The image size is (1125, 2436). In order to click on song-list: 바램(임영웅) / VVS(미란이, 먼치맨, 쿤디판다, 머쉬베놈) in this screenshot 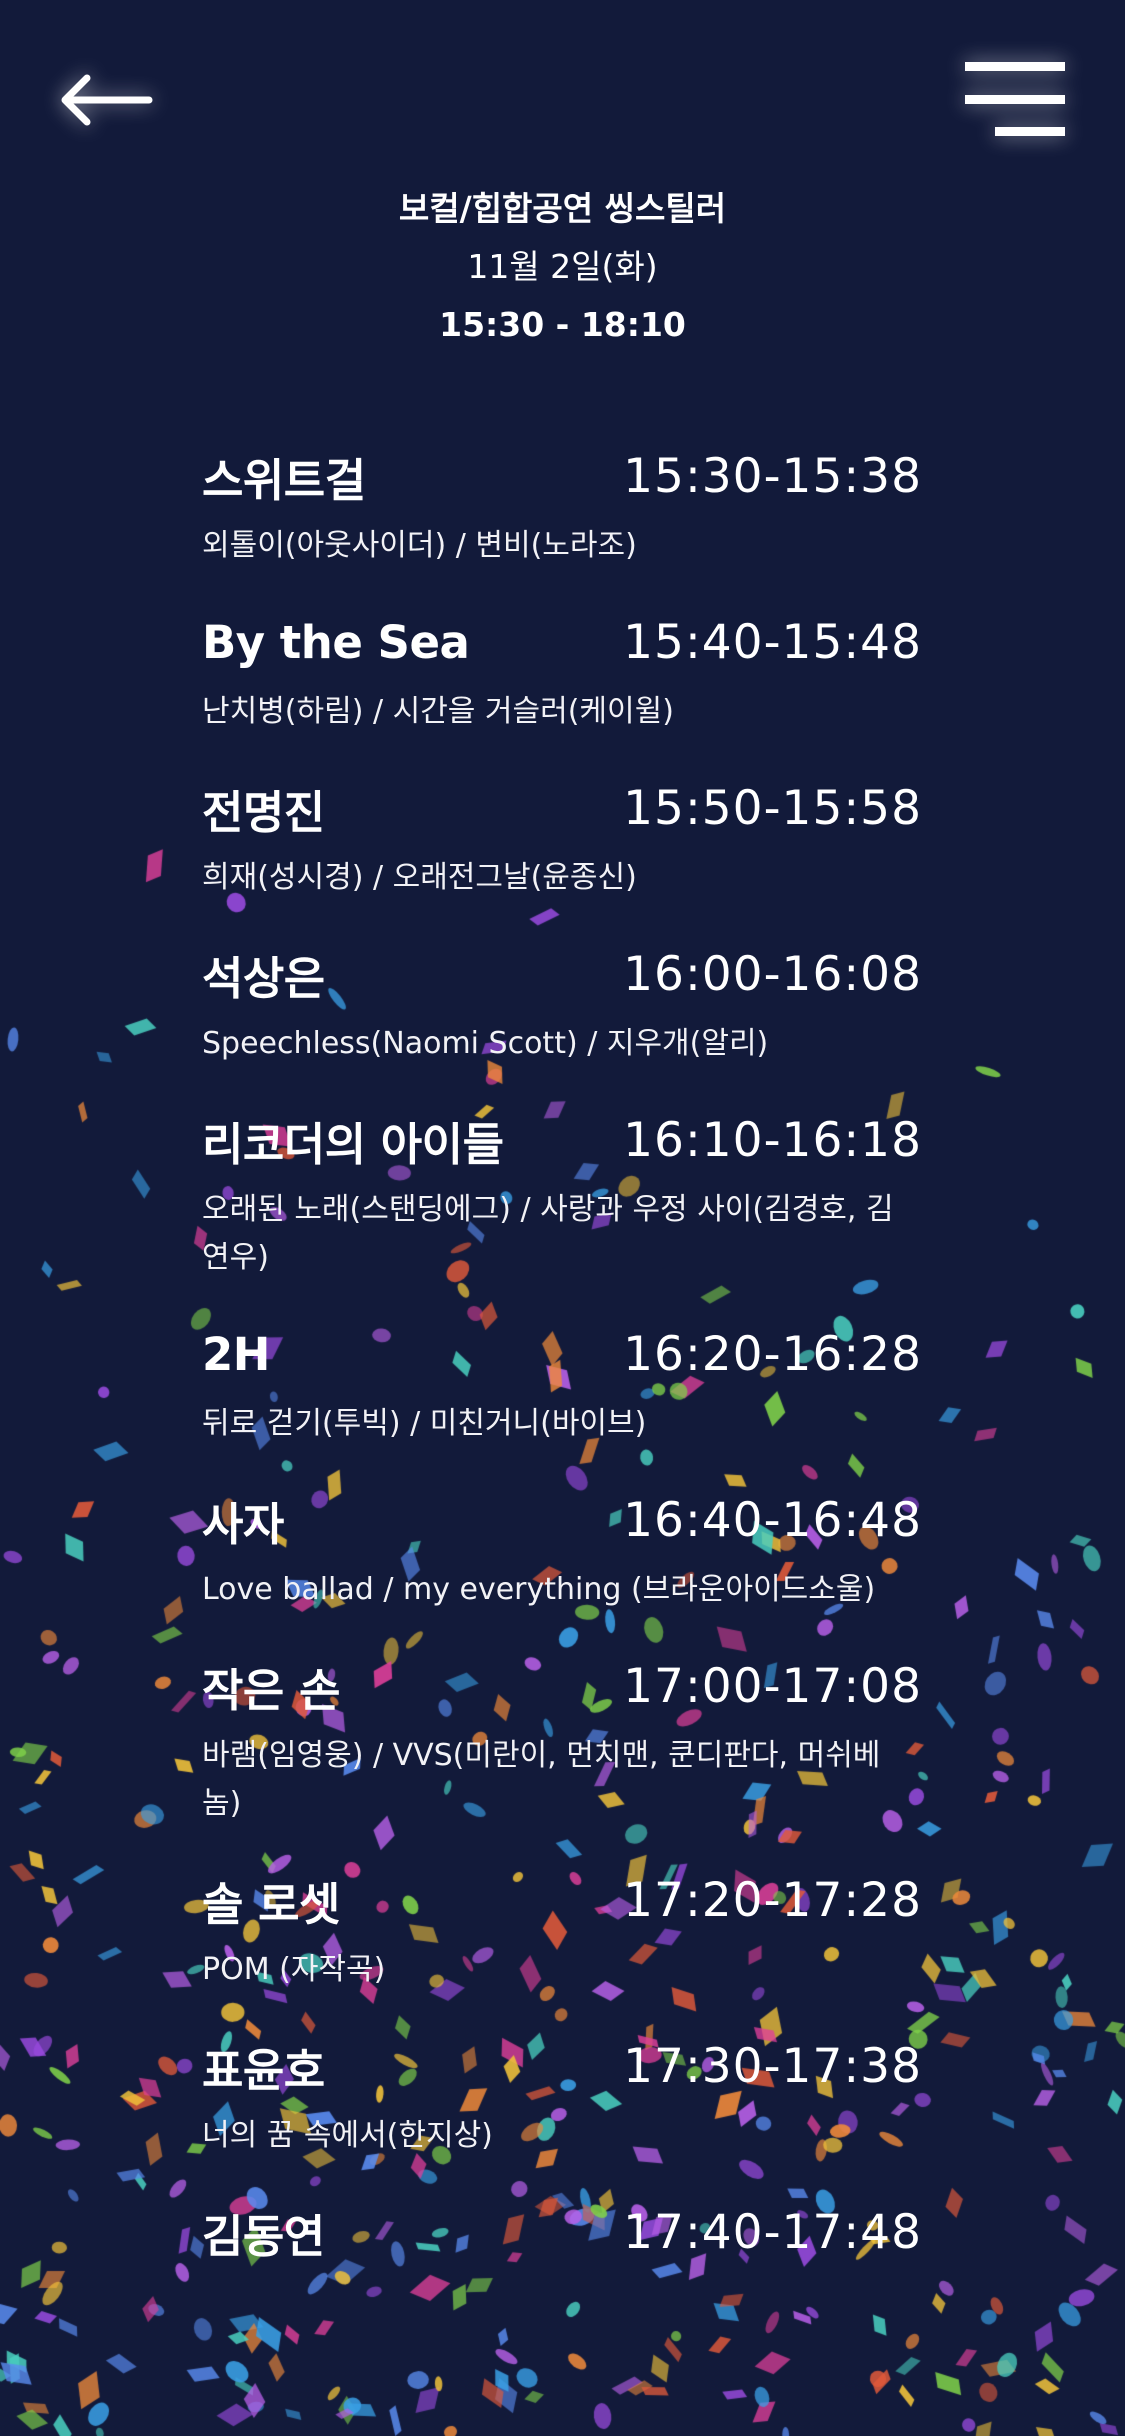, I will do `click(541, 1779)`.